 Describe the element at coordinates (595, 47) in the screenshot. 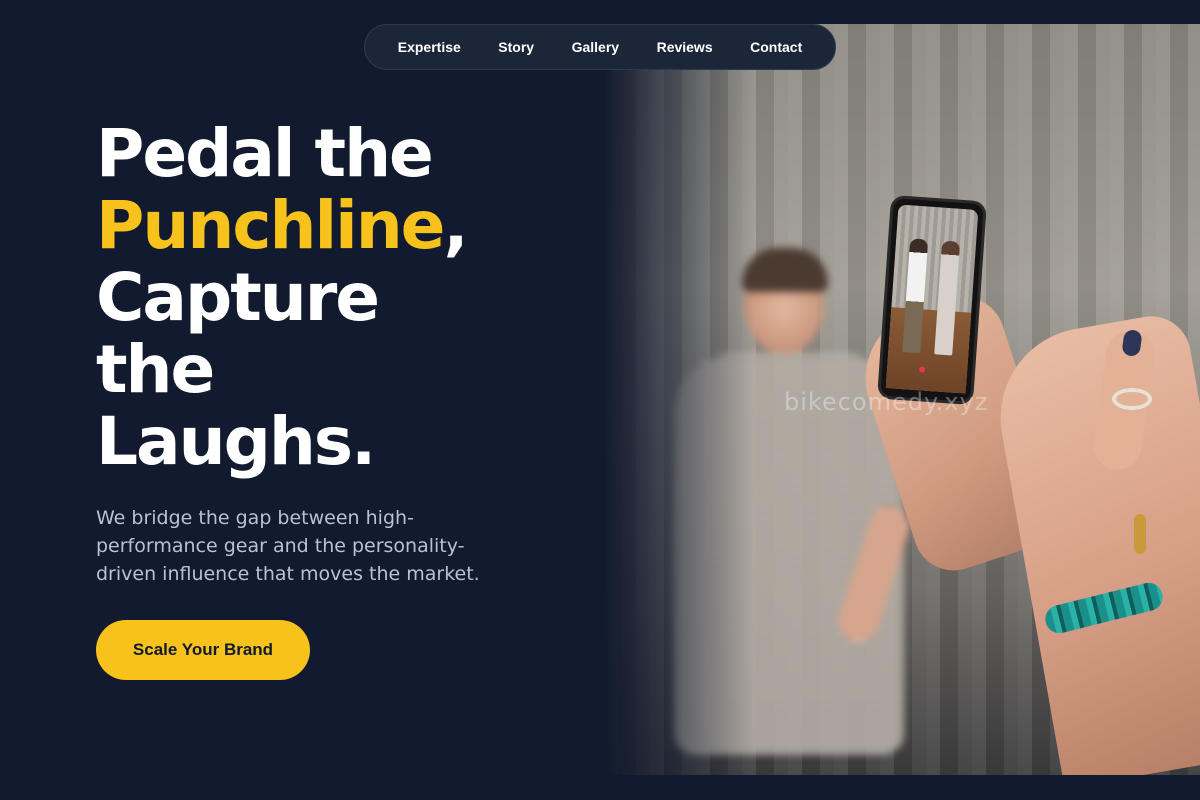

I see `nav-link-gallery: Gallery` at that location.